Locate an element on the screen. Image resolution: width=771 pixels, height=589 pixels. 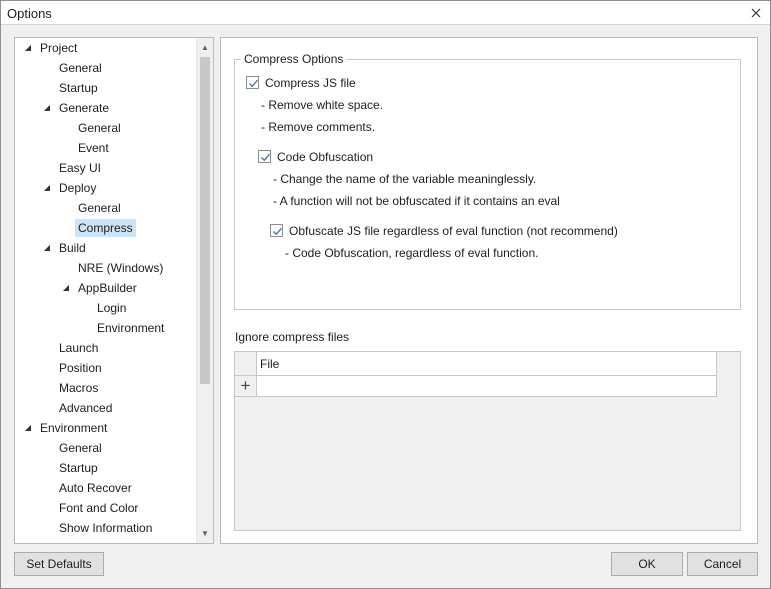
tree-item-label: Font and Color is located at coordinates (99, 508).